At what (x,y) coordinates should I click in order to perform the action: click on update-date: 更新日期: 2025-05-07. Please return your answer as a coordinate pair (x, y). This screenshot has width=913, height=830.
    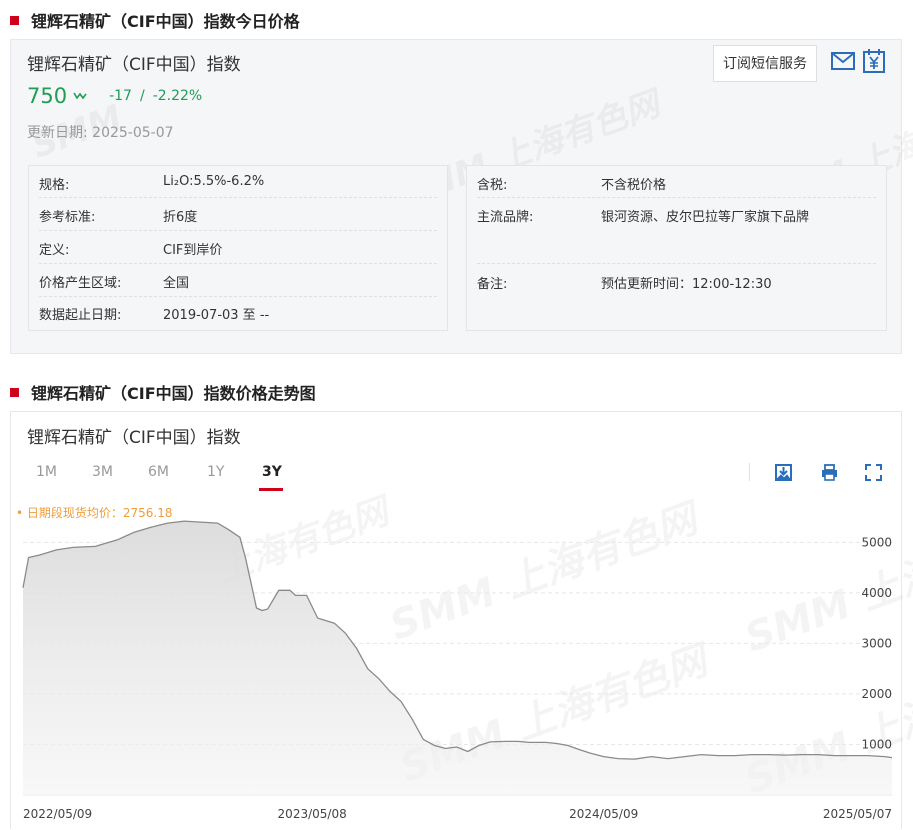
    Looking at the image, I should click on (100, 133).